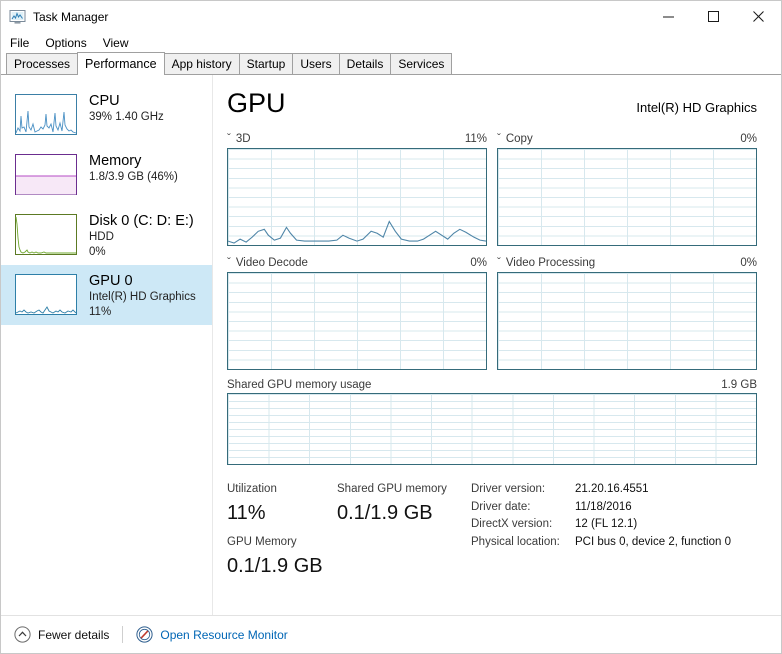 The image size is (782, 654). I want to click on engine-row-1: ˇ 3D 11% ˇ Copy 0%, so click(492, 188).